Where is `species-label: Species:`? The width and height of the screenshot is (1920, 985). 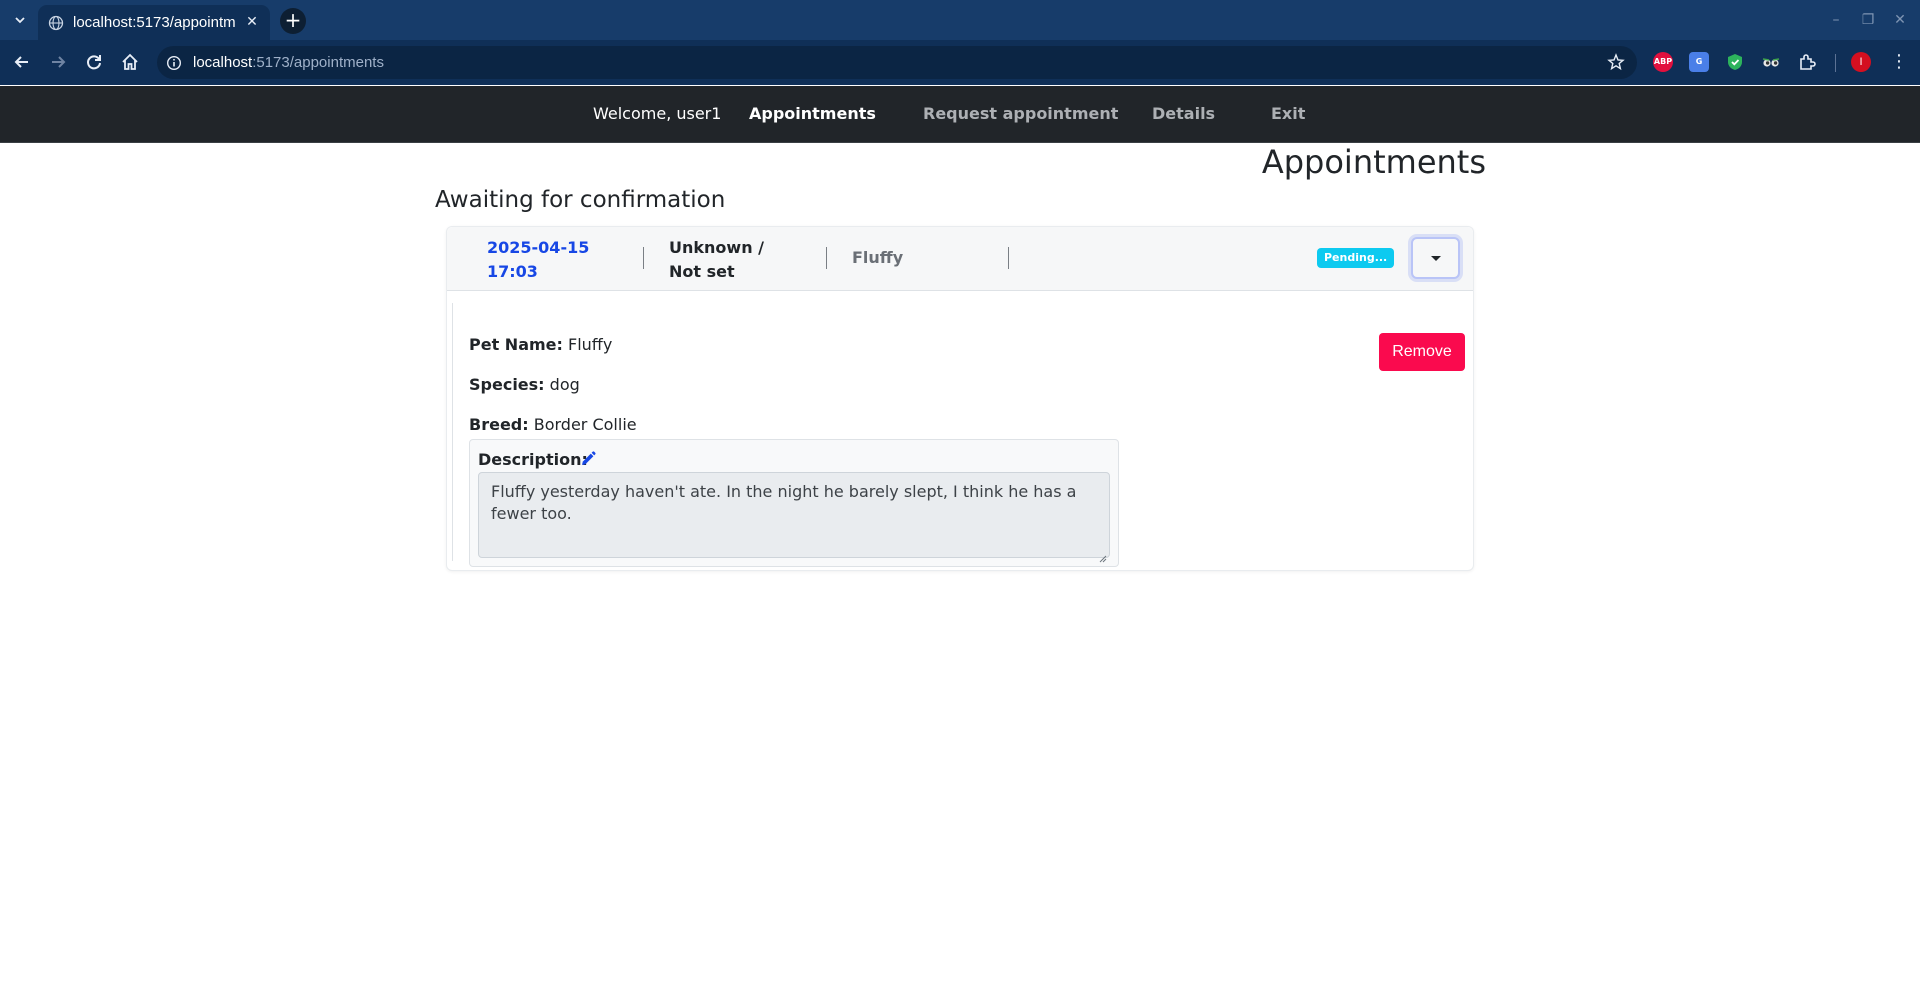
species-label: Species: is located at coordinates (507, 384).